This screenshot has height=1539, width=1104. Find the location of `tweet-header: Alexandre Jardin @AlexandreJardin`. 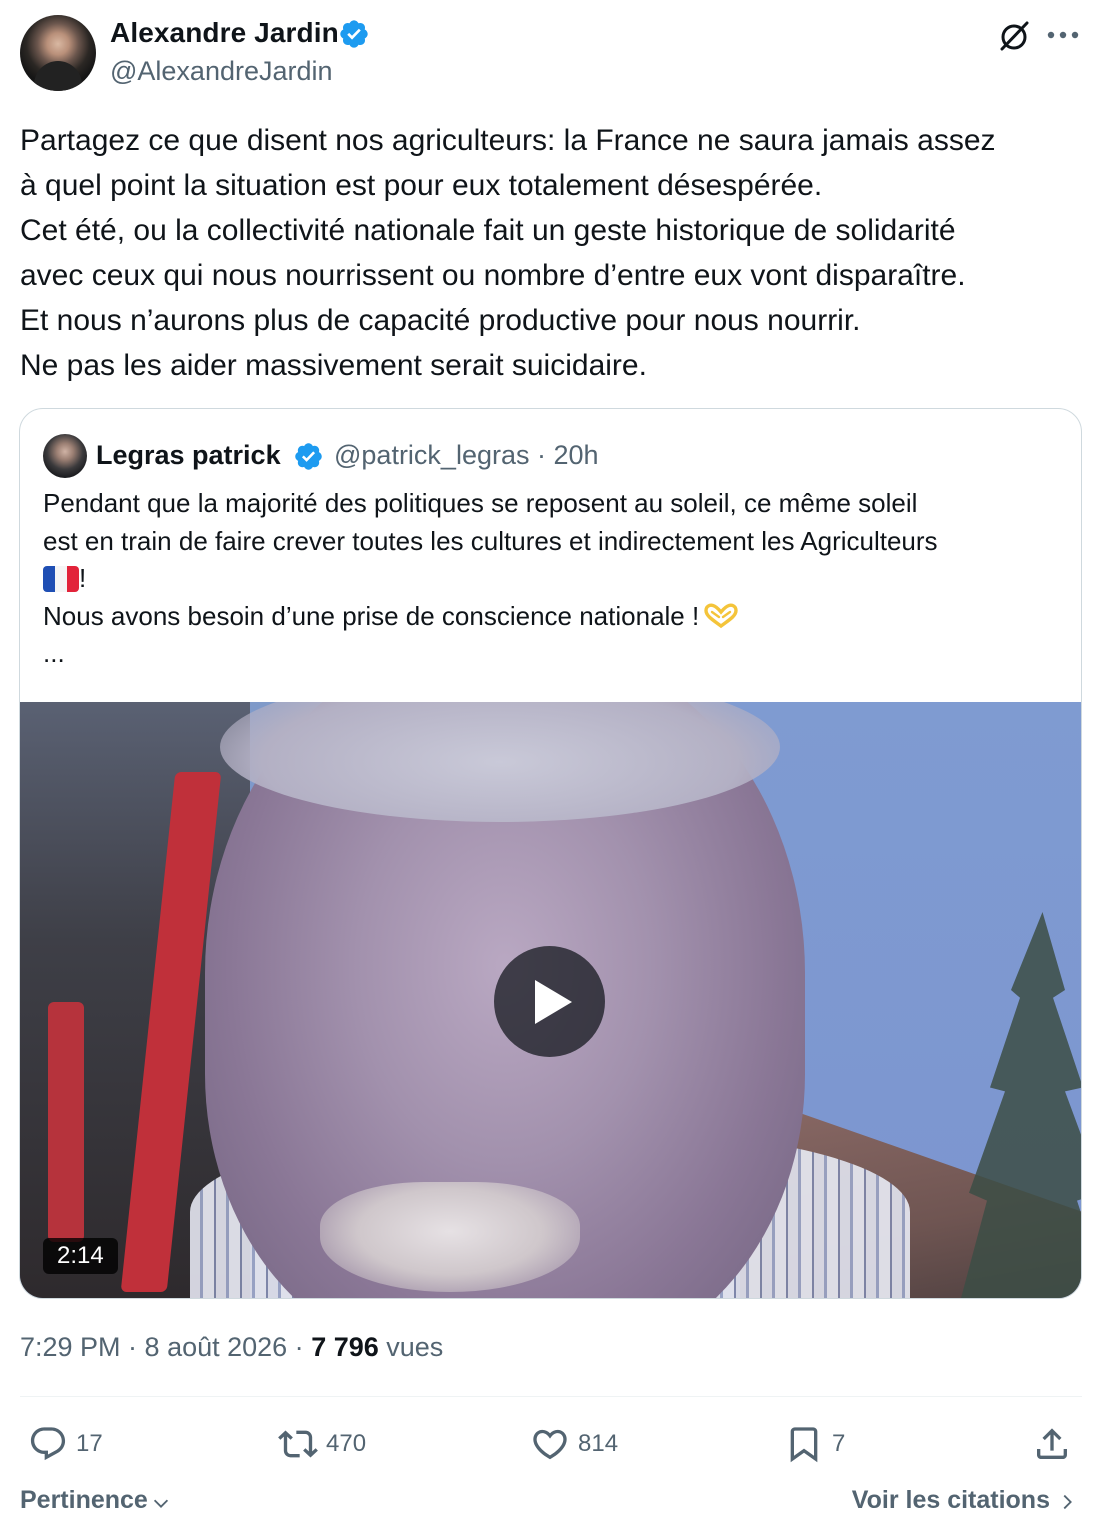

tweet-header: Alexandre Jardin @AlexandreJardin is located at coordinates (552, 54).